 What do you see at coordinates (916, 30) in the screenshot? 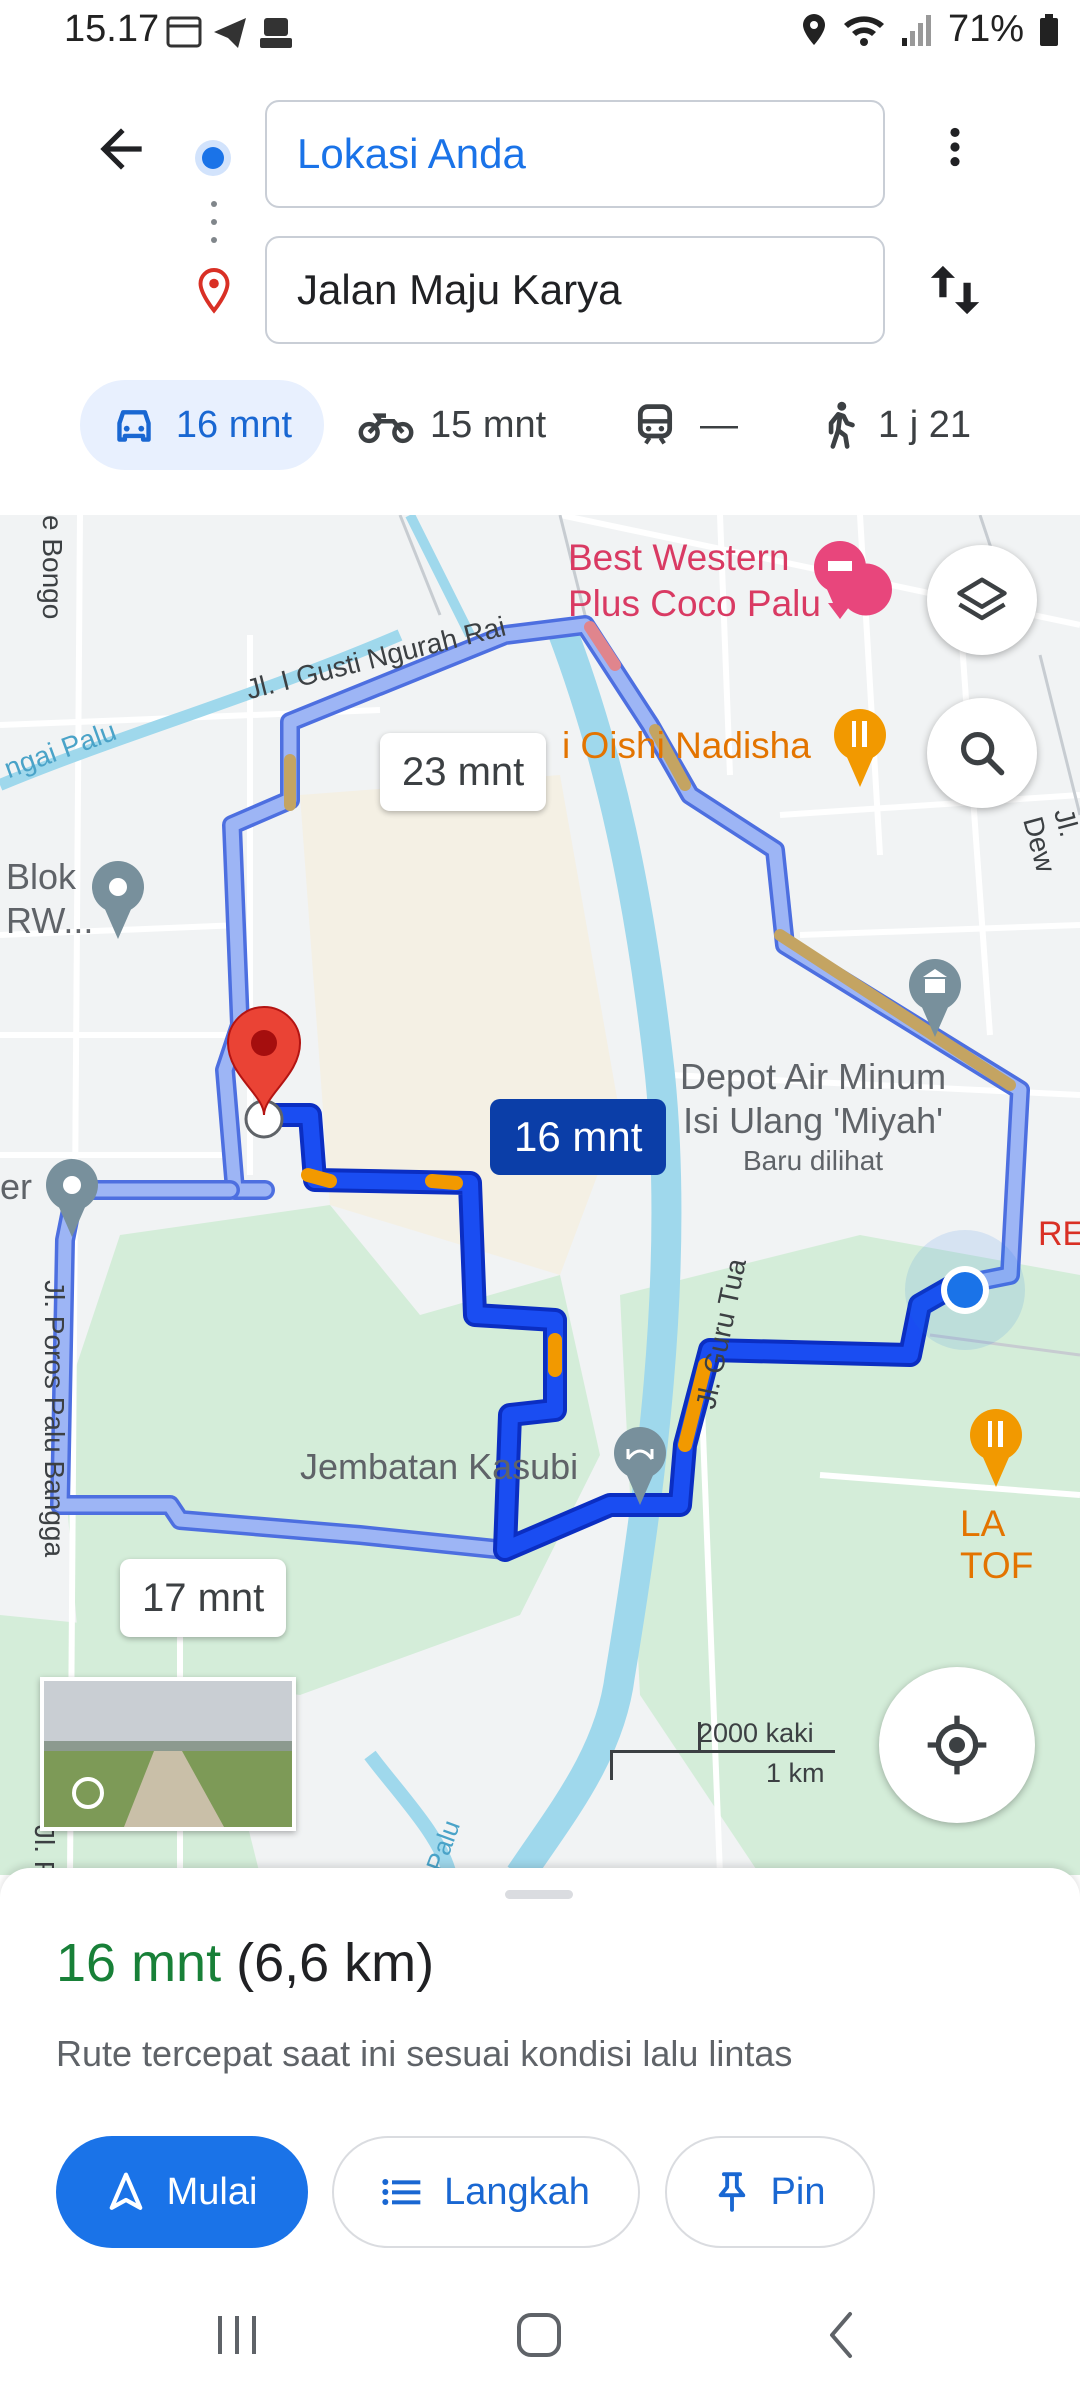
I see `signal-icon` at bounding box center [916, 30].